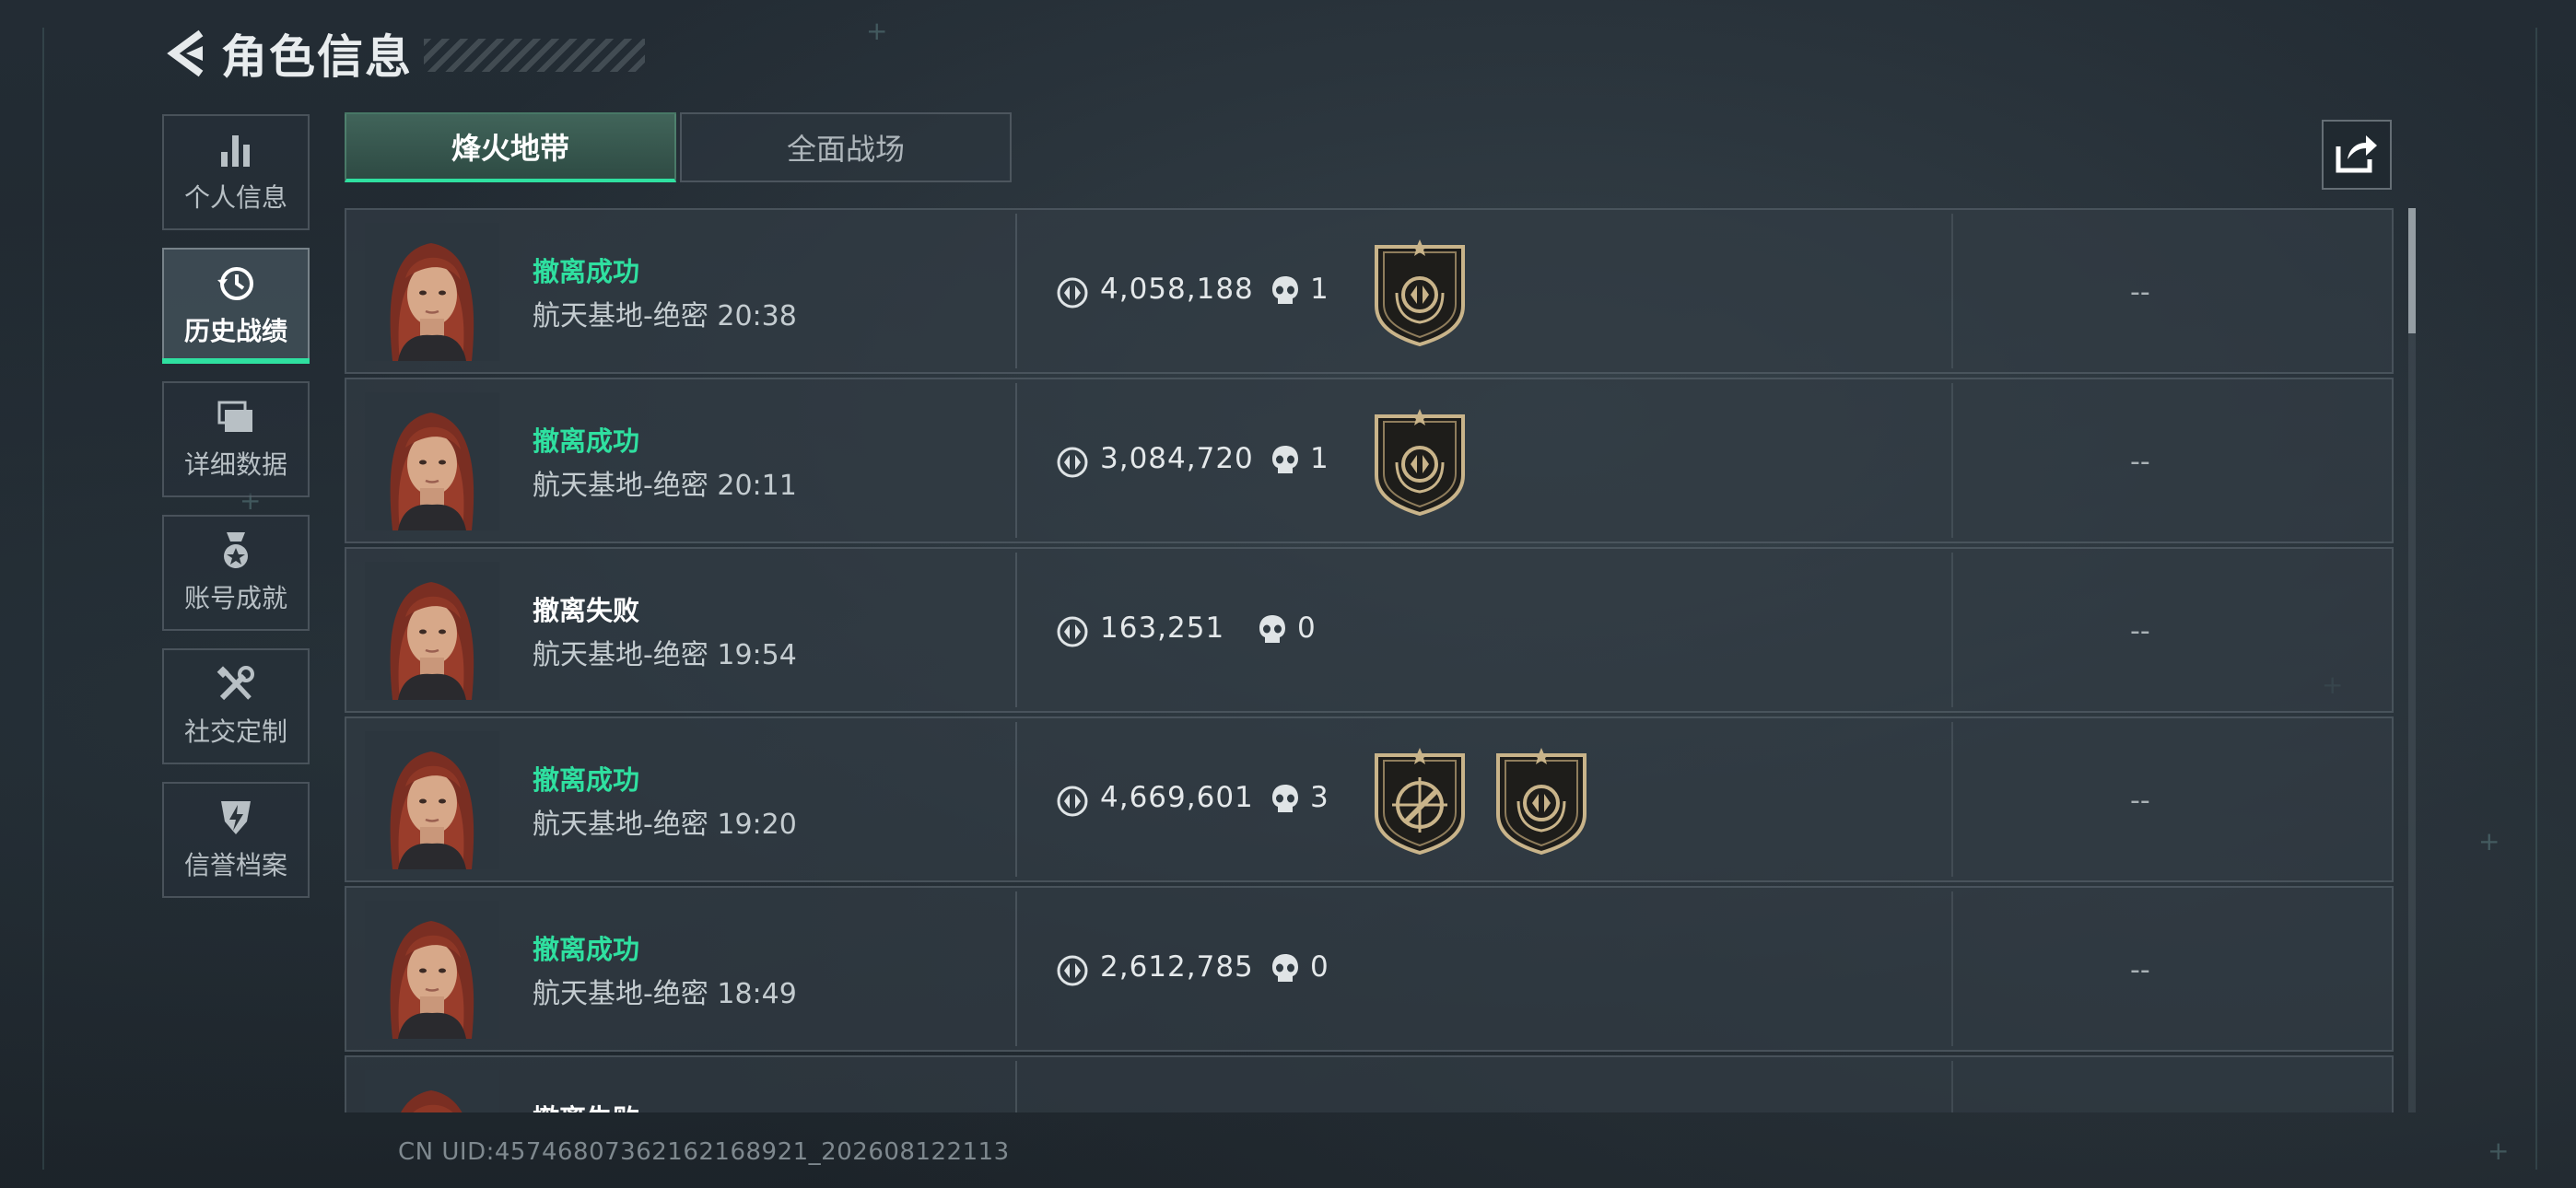 The image size is (2576, 1188). Describe the element at coordinates (187, 53) in the screenshot. I see `chevron-left-icon` at that location.